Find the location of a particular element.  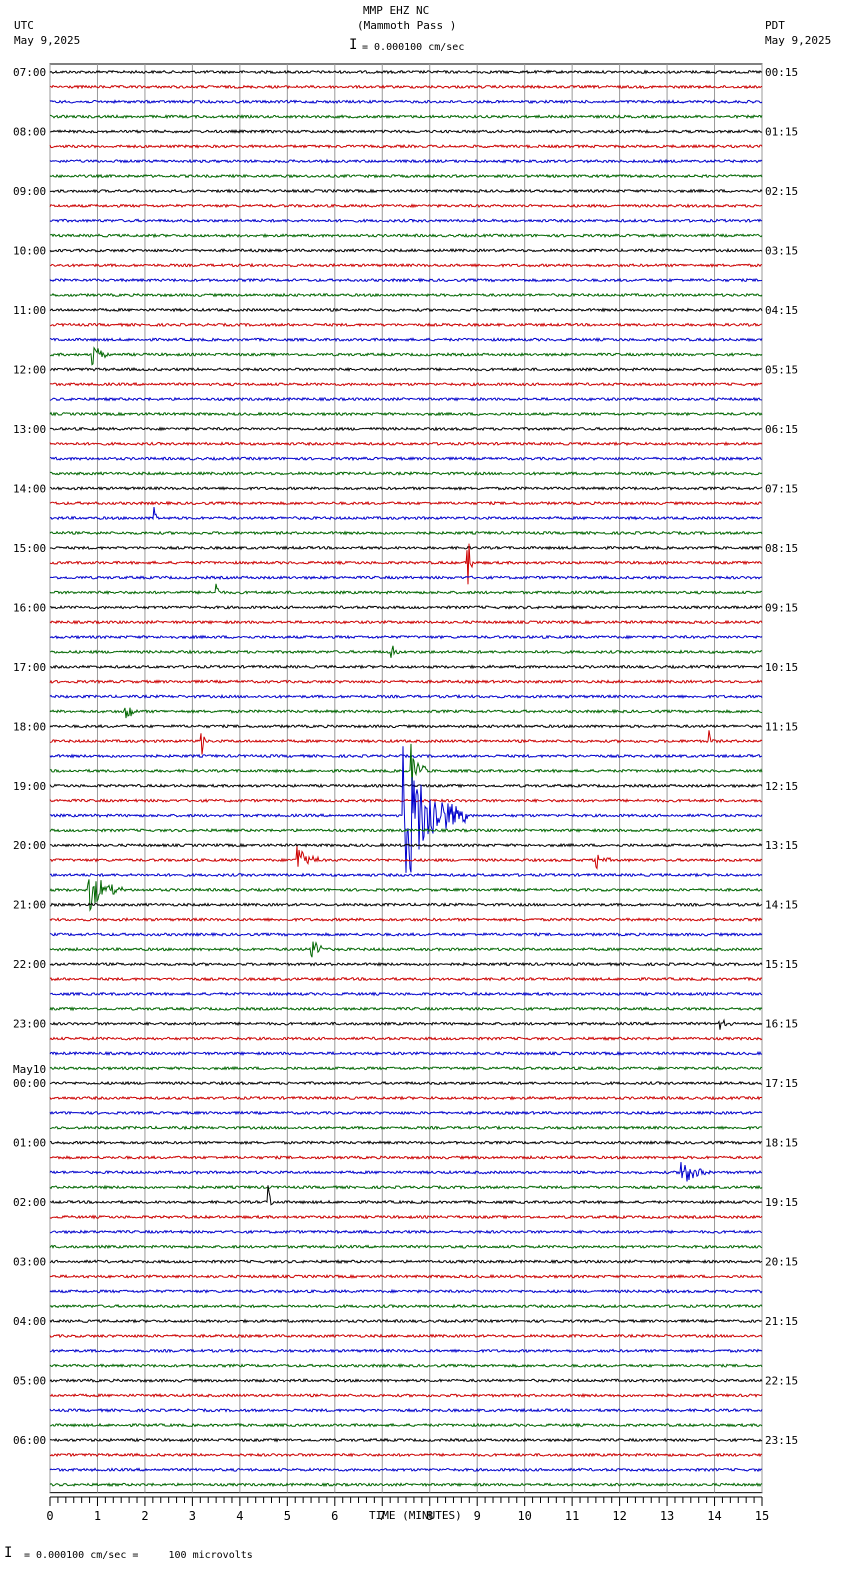

pdt-hour-label: 19:15 is located at coordinates (781, 1202).